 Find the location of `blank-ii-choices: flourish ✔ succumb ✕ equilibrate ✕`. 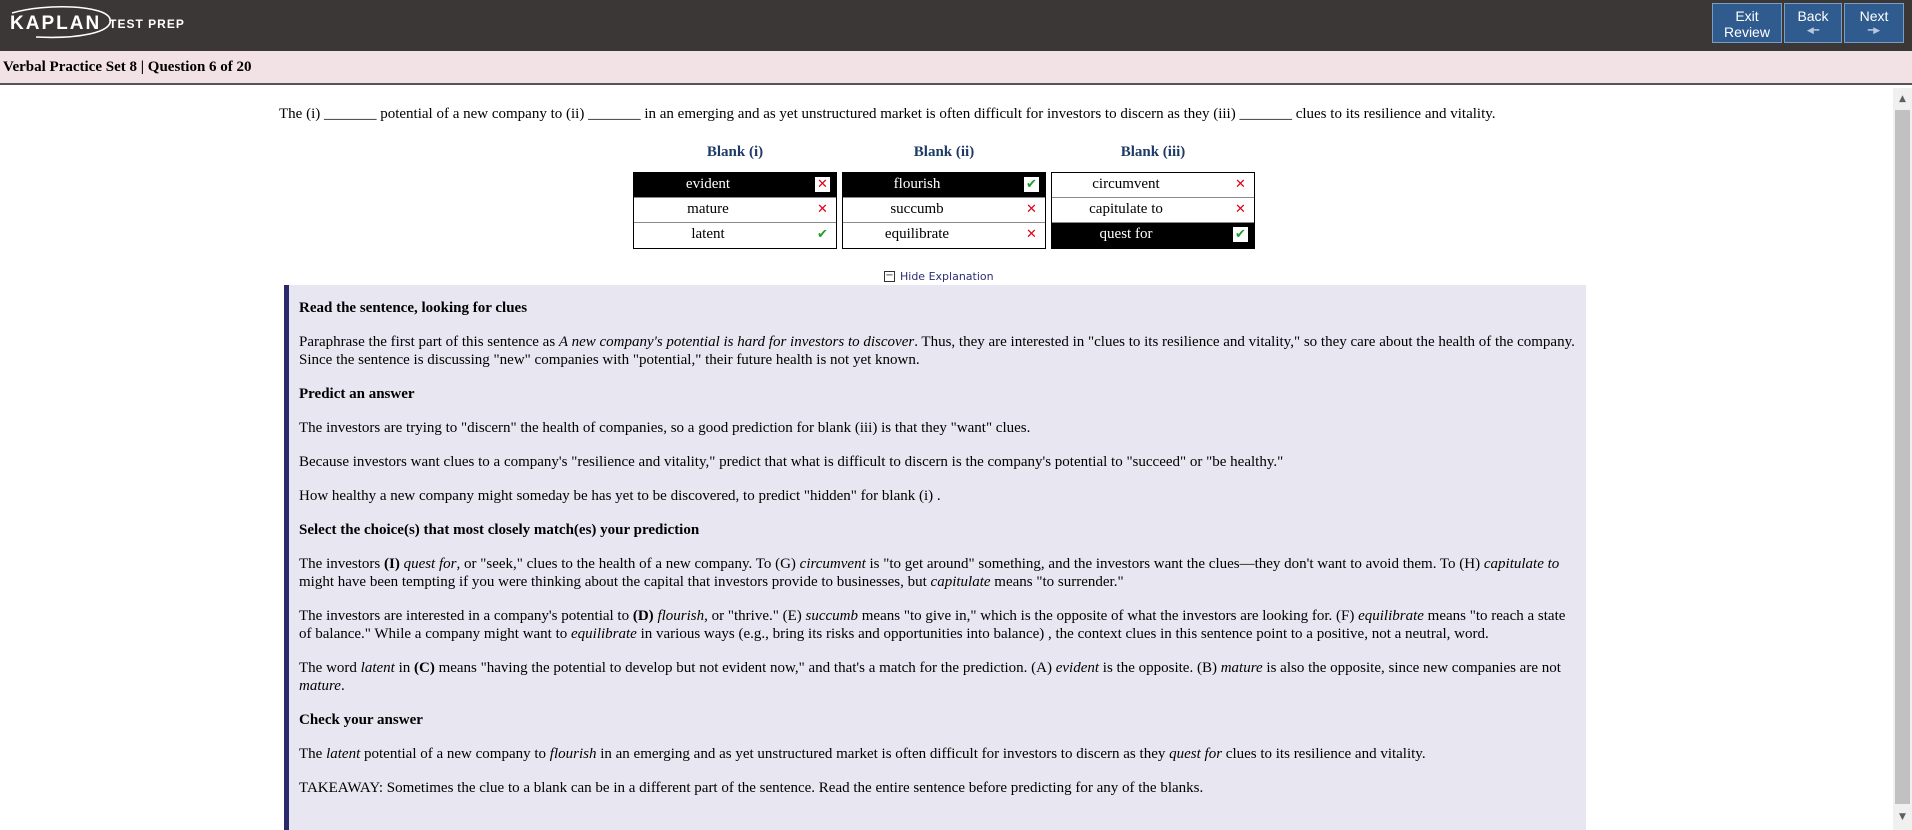

blank-ii-choices: flourish ✔ succumb ✕ equilibrate ✕ is located at coordinates (944, 210).